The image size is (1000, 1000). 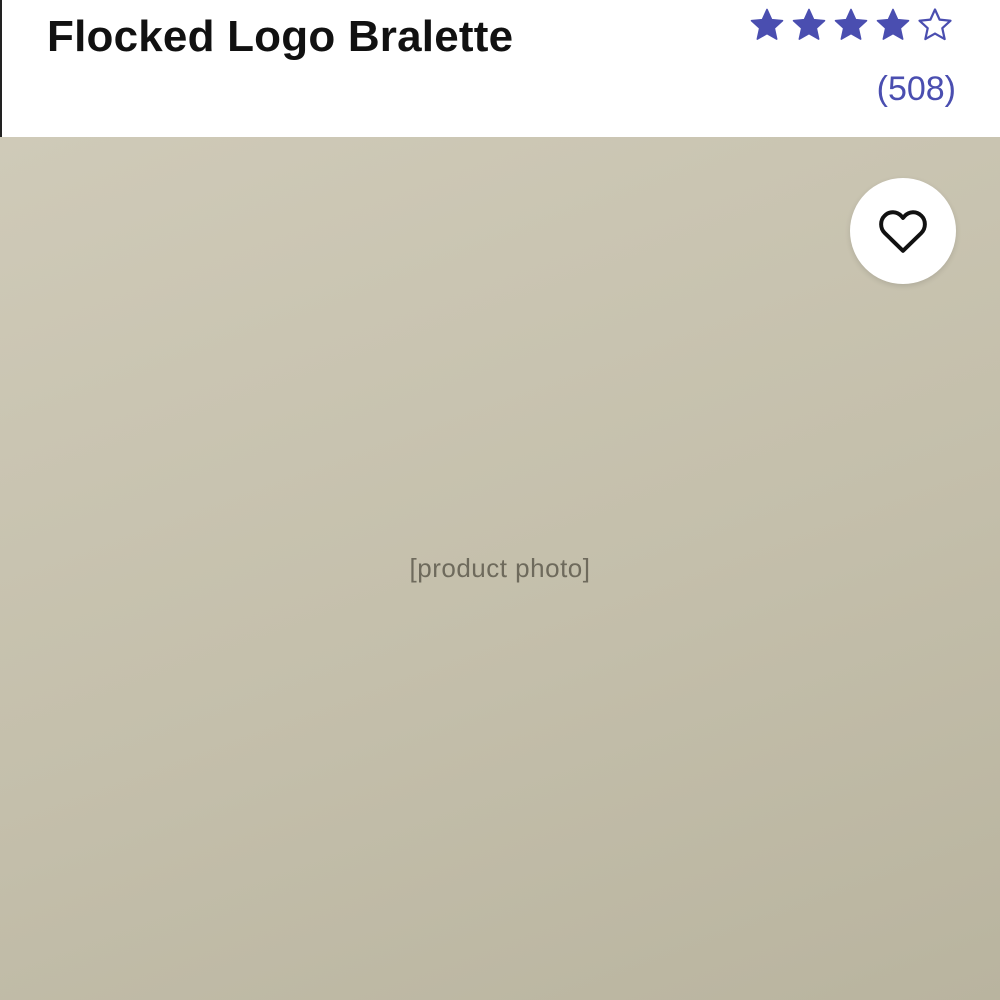 What do you see at coordinates (916, 89) in the screenshot?
I see `review-count-link: (508)` at bounding box center [916, 89].